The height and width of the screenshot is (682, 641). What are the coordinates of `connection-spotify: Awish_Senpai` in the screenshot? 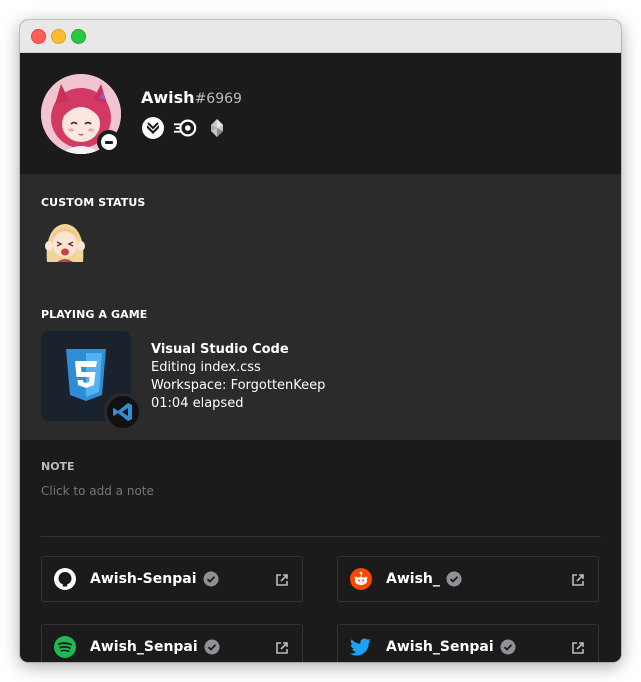 It's located at (172, 643).